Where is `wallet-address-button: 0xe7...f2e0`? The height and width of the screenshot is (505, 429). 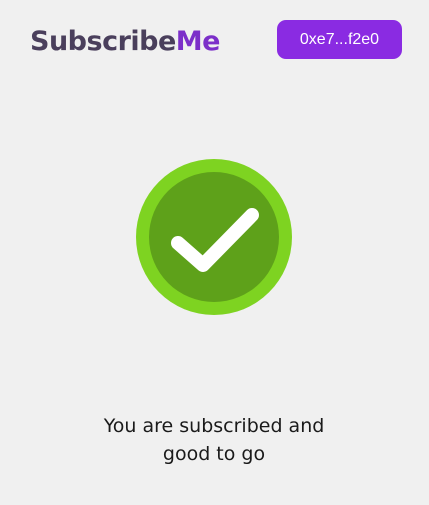
wallet-address-button: 0xe7...f2e0 is located at coordinates (339, 39).